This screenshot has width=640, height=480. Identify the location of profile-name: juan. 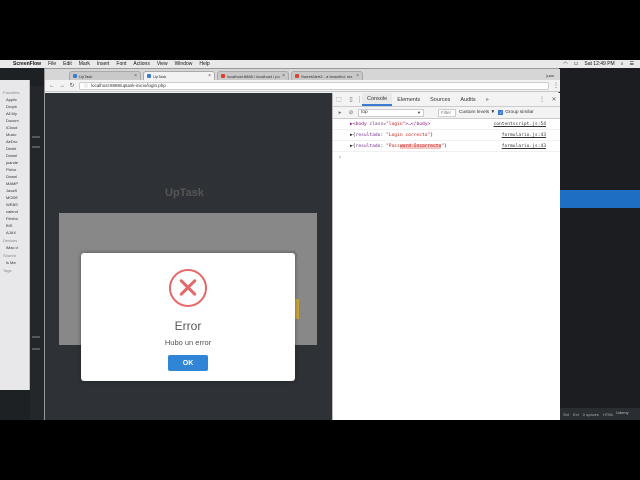
(553, 76).